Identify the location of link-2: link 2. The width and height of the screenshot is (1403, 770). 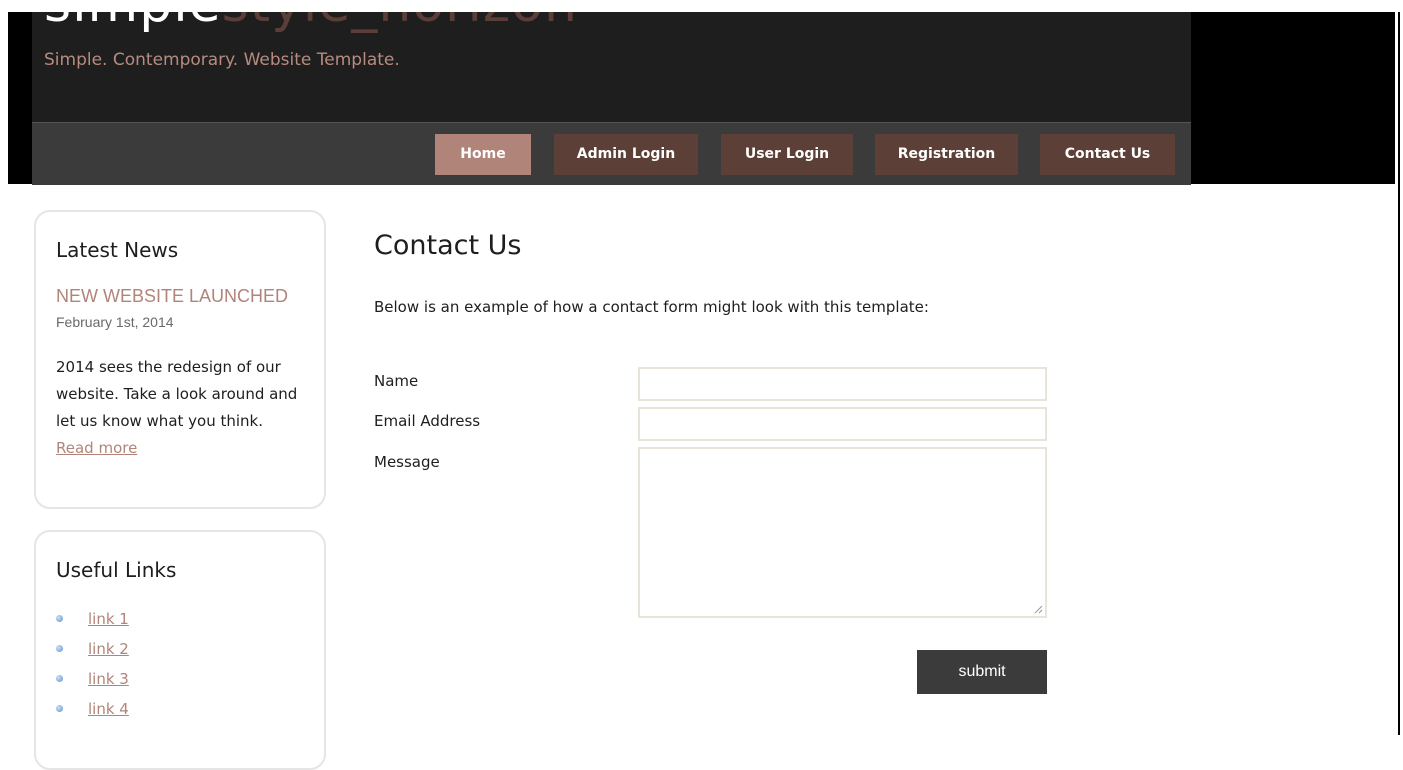
(108, 649).